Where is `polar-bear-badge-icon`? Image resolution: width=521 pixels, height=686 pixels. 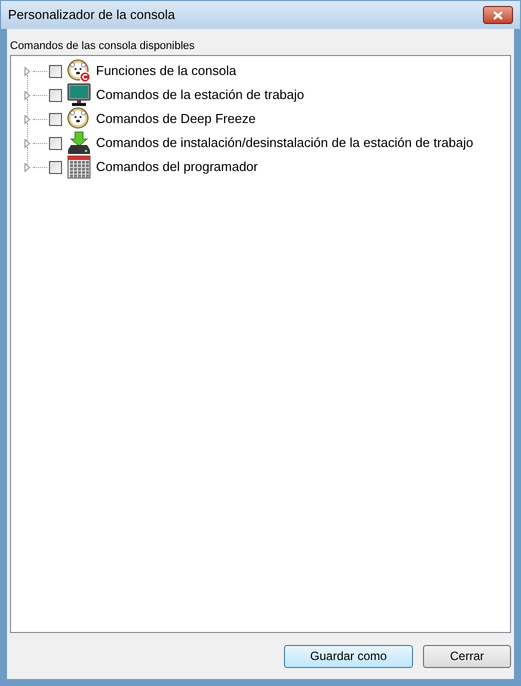 polar-bear-badge-icon is located at coordinates (79, 71).